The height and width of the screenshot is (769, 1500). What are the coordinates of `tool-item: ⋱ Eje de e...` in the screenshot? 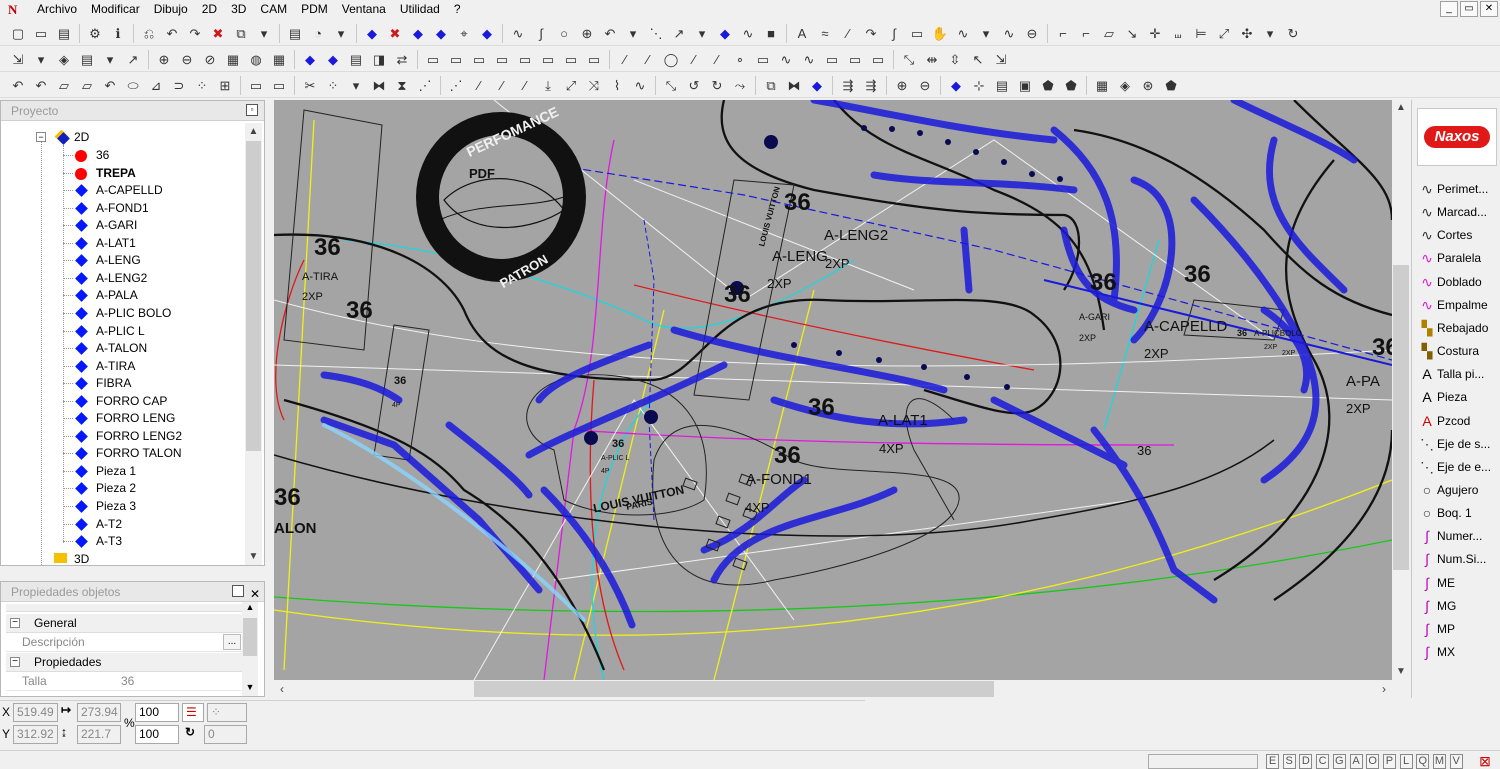 It's located at (1458, 467).